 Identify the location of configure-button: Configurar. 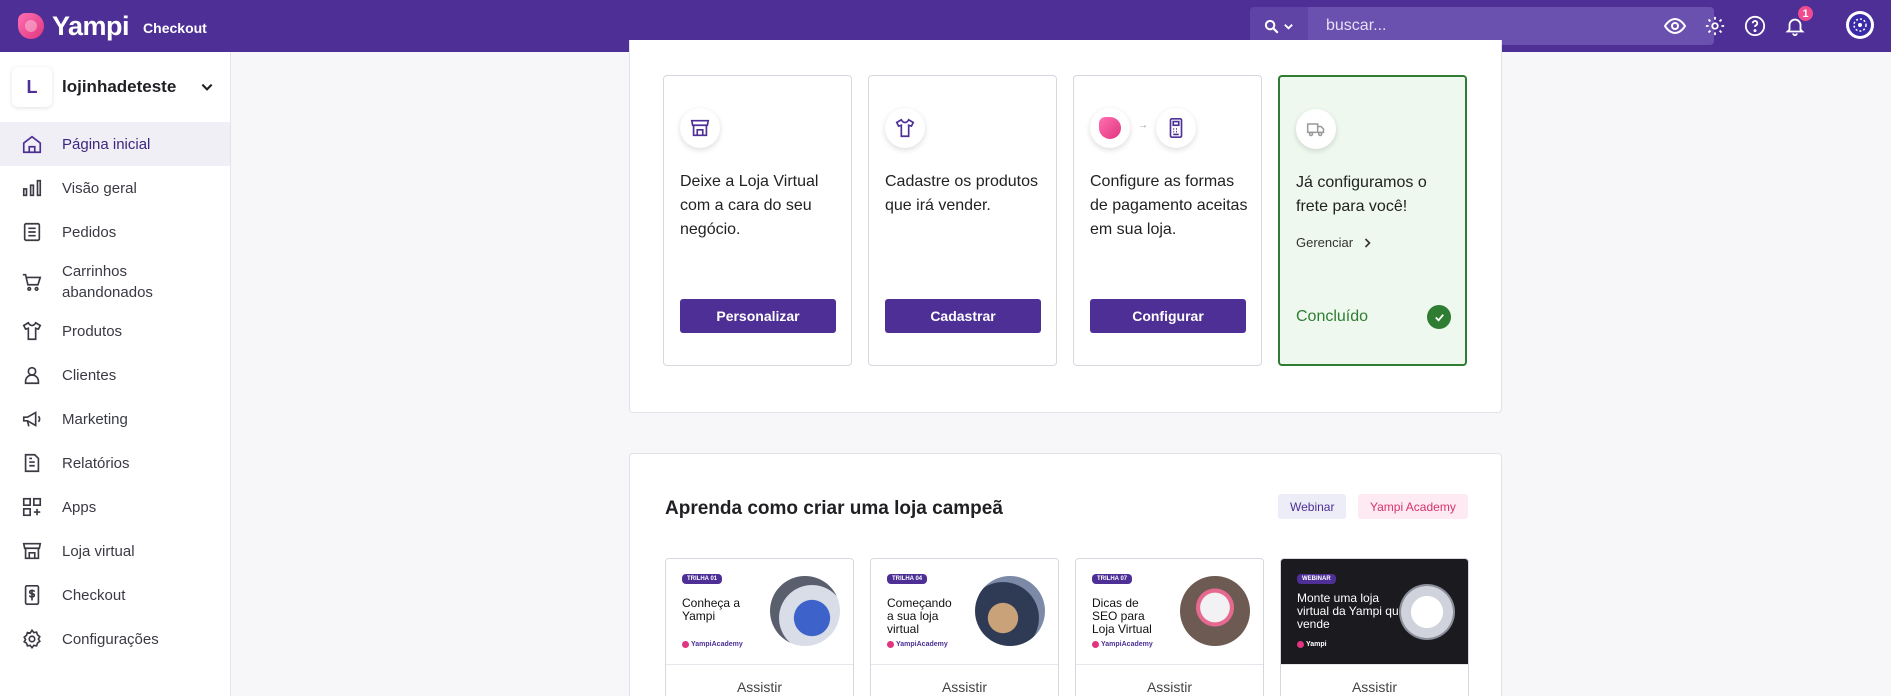
(1168, 316).